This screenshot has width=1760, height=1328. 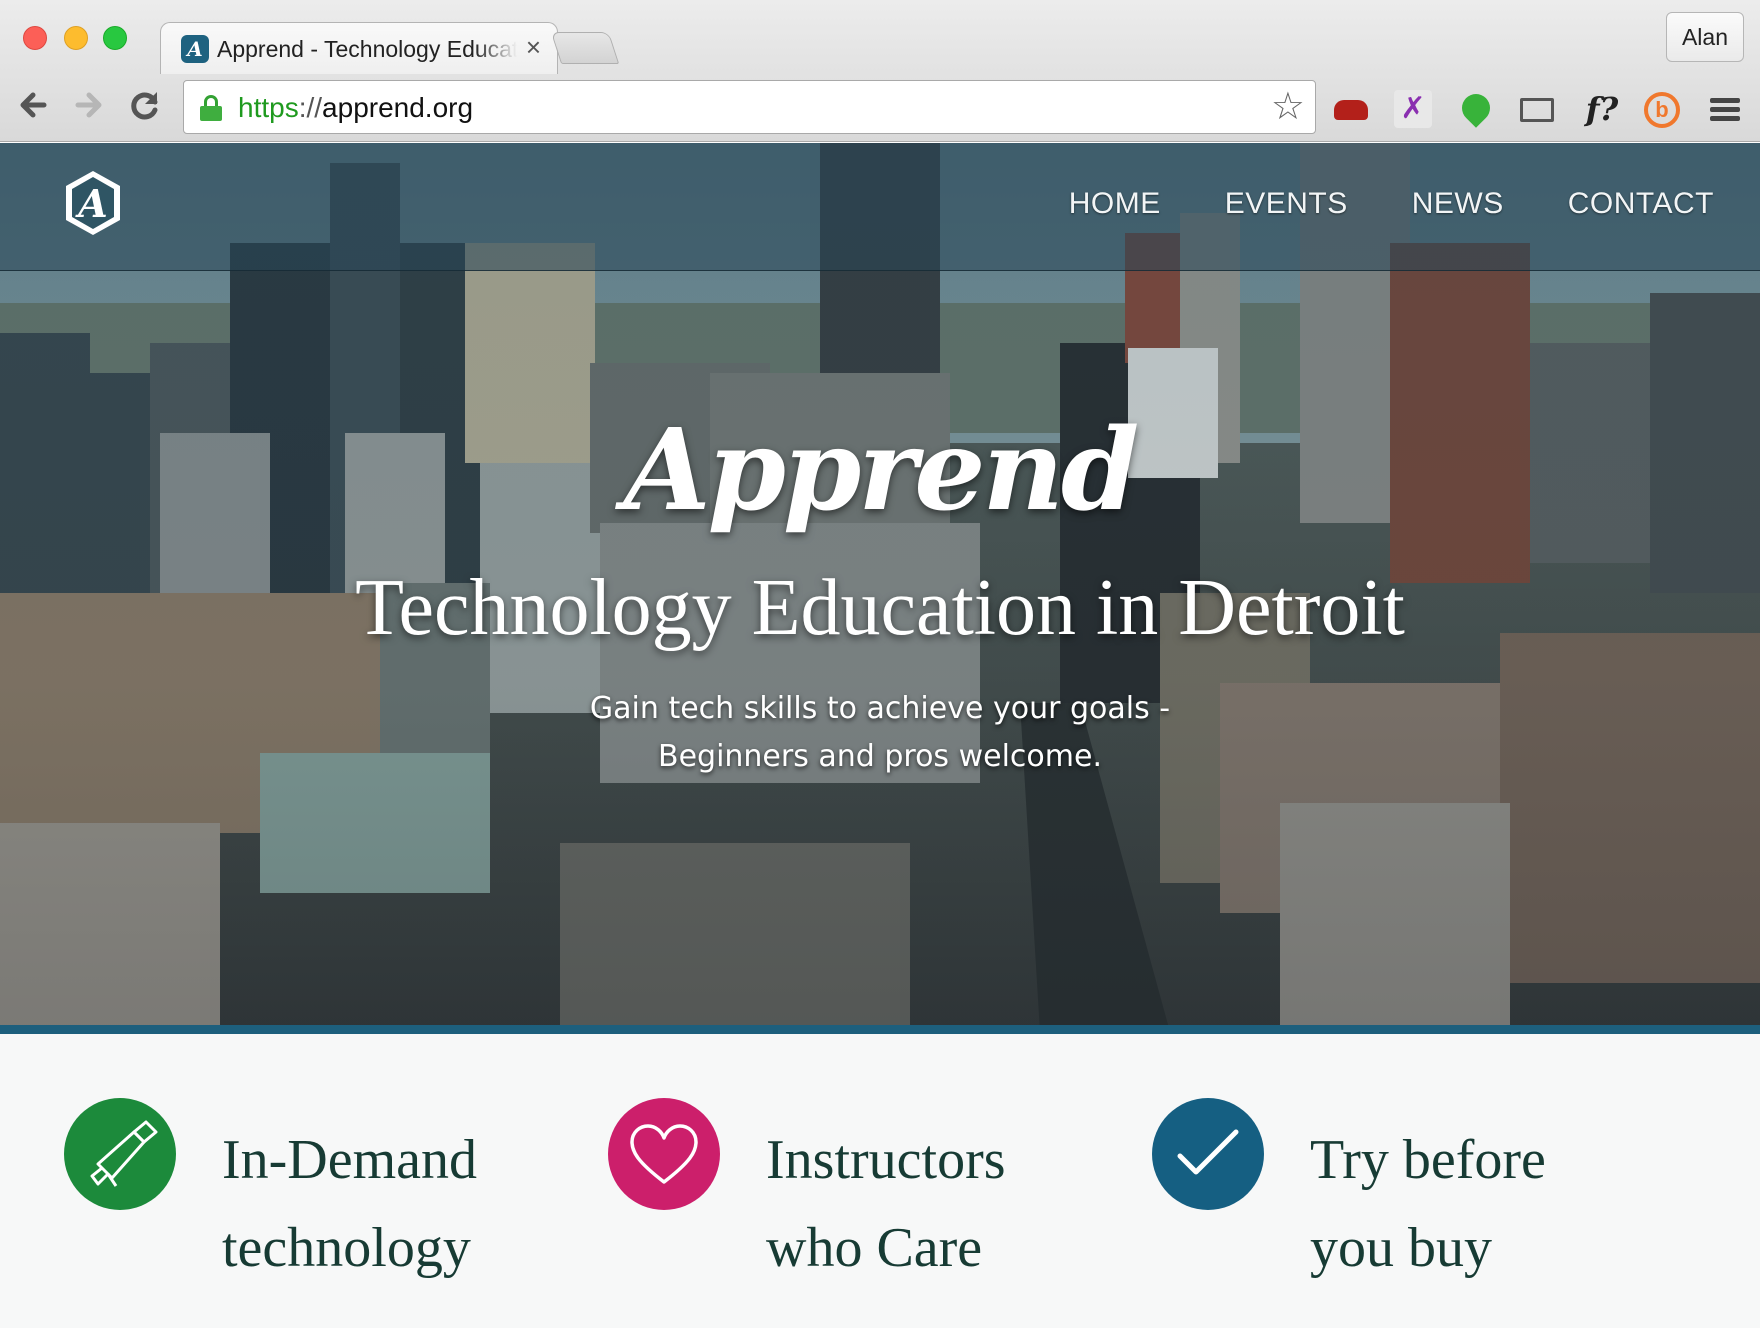 What do you see at coordinates (35, 105) in the screenshot?
I see `back-arrow-icon` at bounding box center [35, 105].